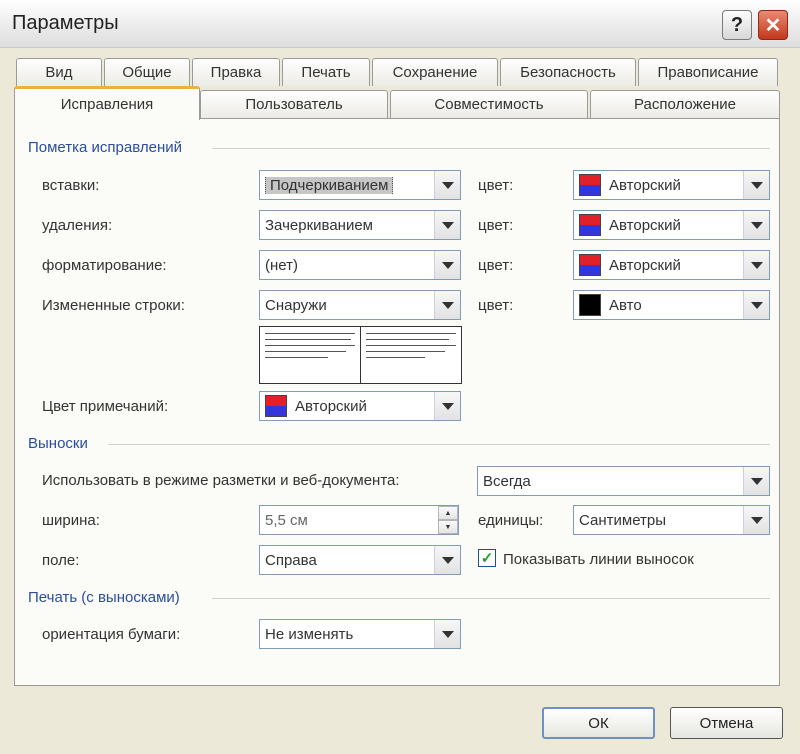  I want to click on tab-track-changes: Исправления, so click(107, 103).